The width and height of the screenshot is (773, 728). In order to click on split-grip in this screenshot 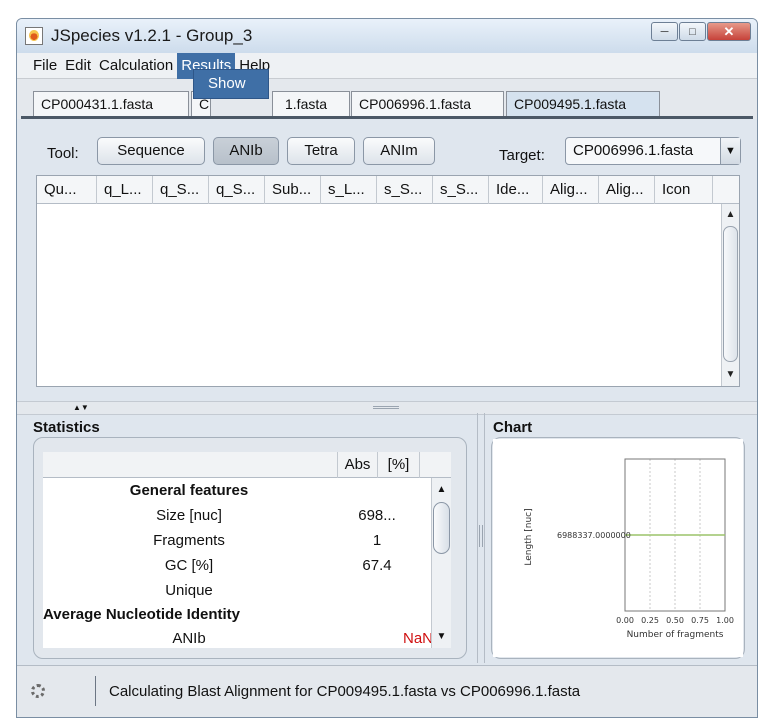, I will do `click(386, 407)`.